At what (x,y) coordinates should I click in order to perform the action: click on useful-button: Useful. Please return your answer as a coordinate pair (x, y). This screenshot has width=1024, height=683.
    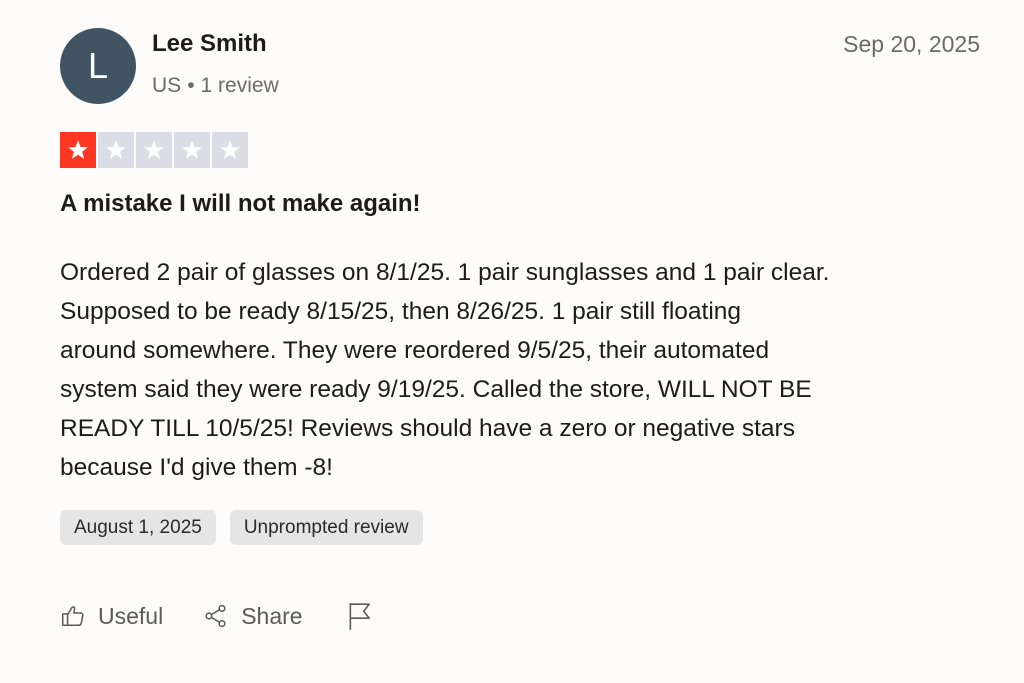
    Looking at the image, I should click on (111, 616).